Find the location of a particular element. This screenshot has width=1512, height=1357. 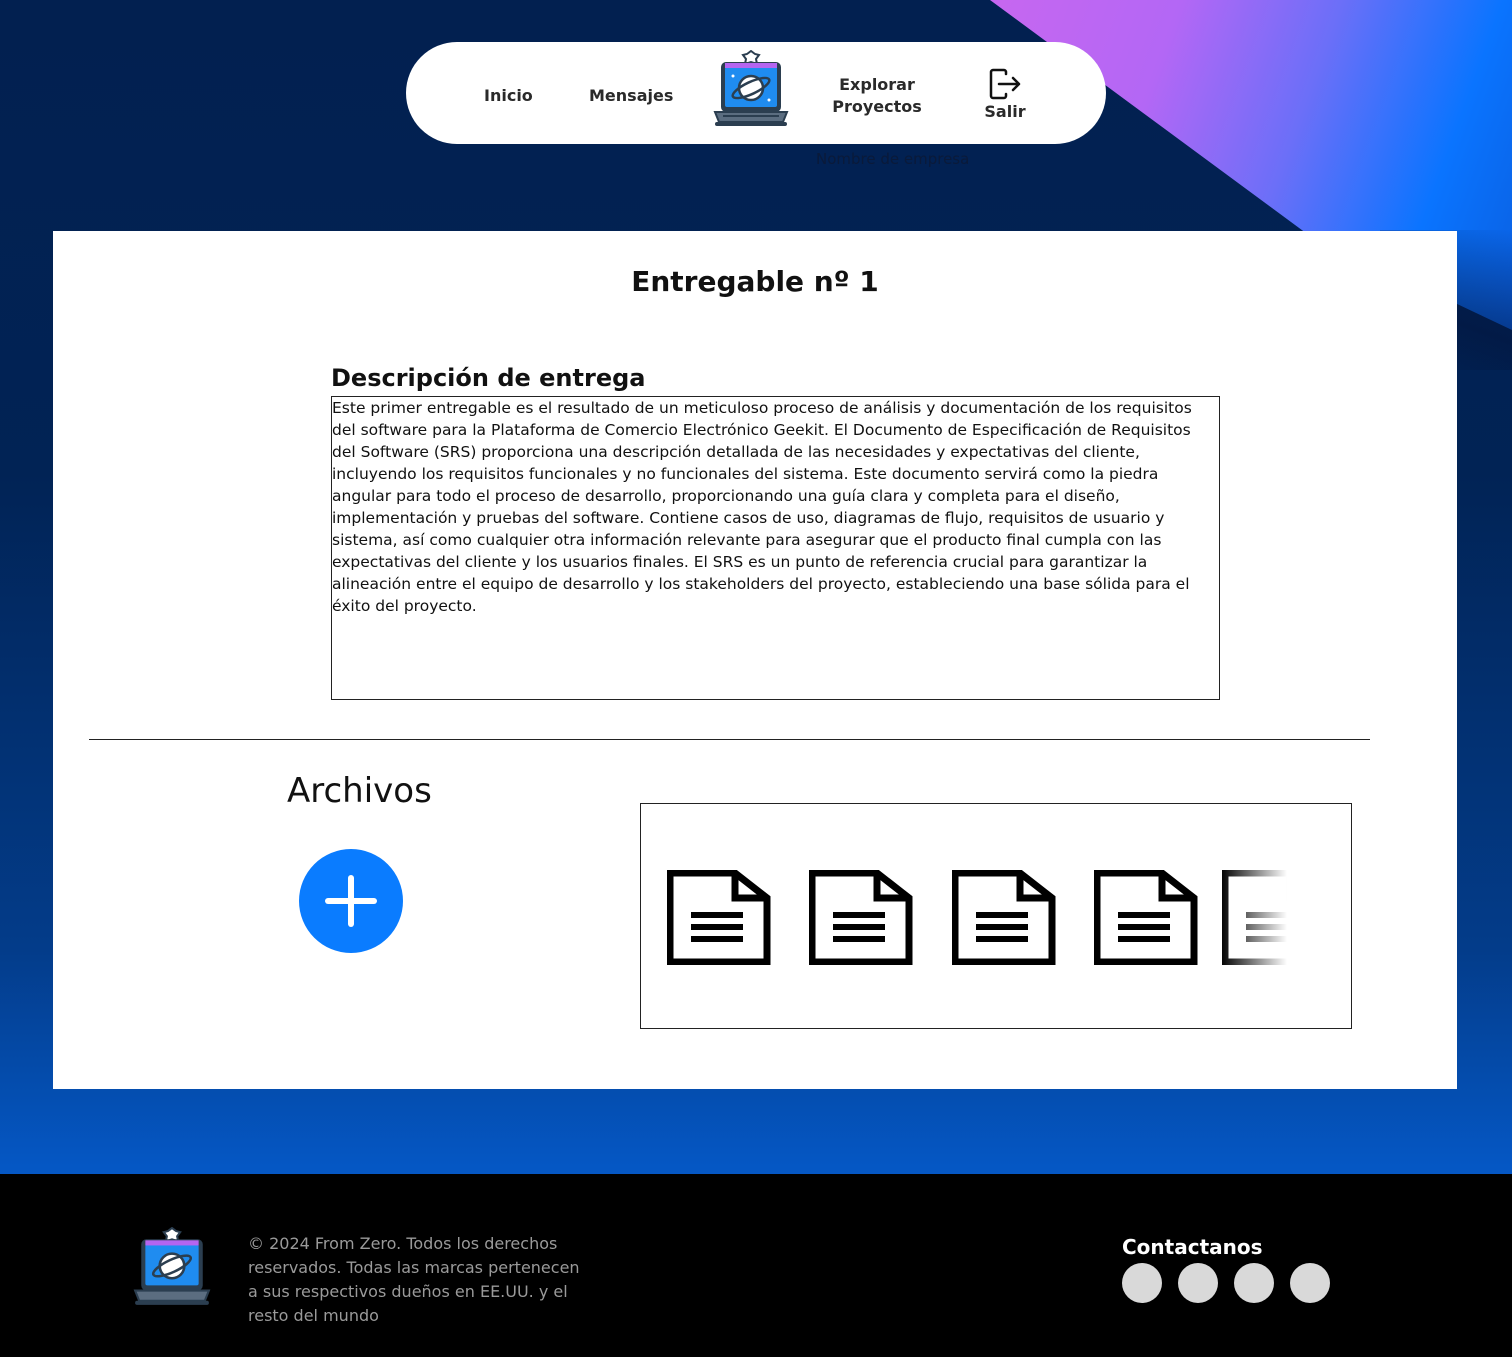

logout-button: Salir is located at coordinates (1005, 94).